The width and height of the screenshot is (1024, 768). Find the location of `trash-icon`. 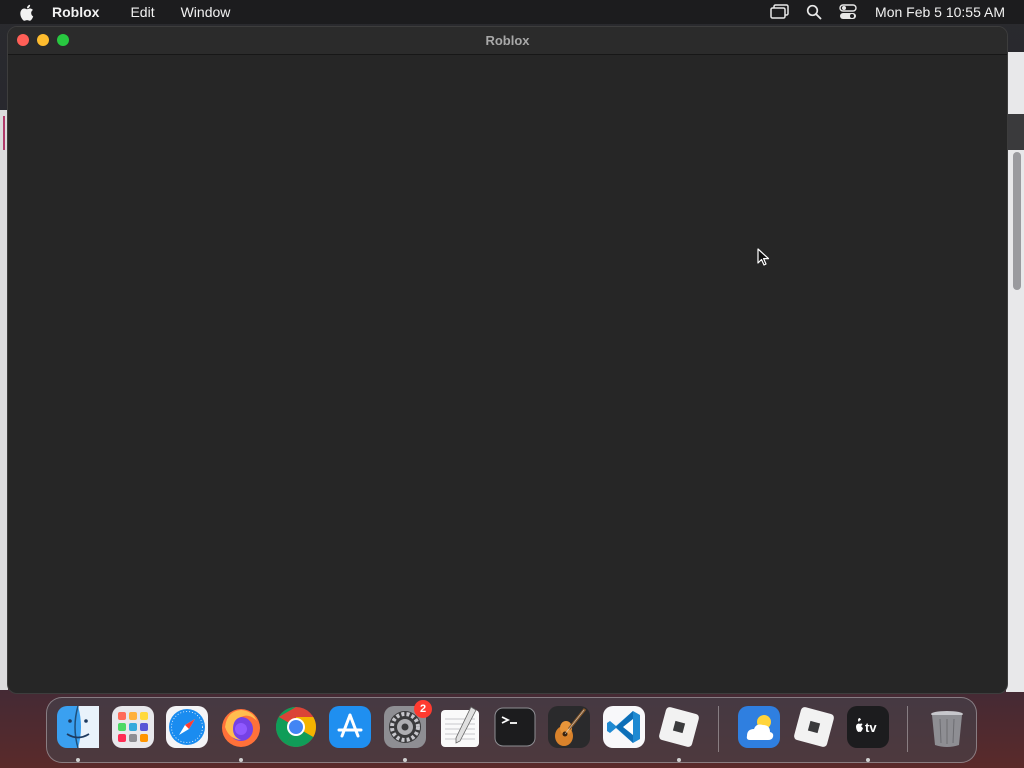

trash-icon is located at coordinates (947, 727).